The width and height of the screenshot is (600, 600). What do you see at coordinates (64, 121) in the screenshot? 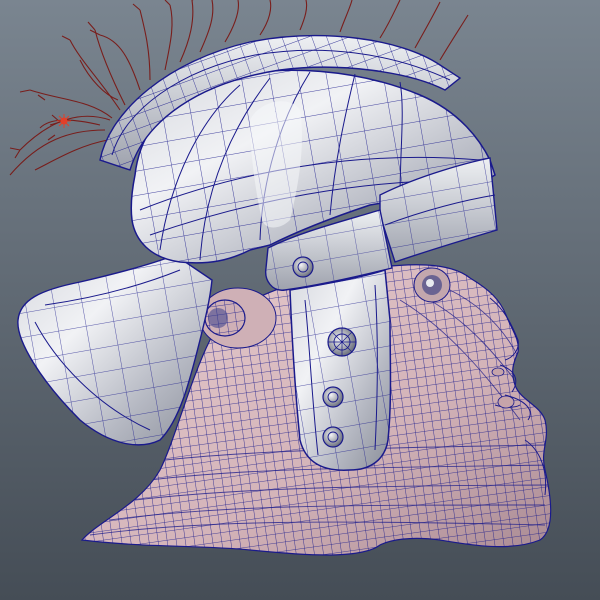
I see `pivot-manipulator-icon` at bounding box center [64, 121].